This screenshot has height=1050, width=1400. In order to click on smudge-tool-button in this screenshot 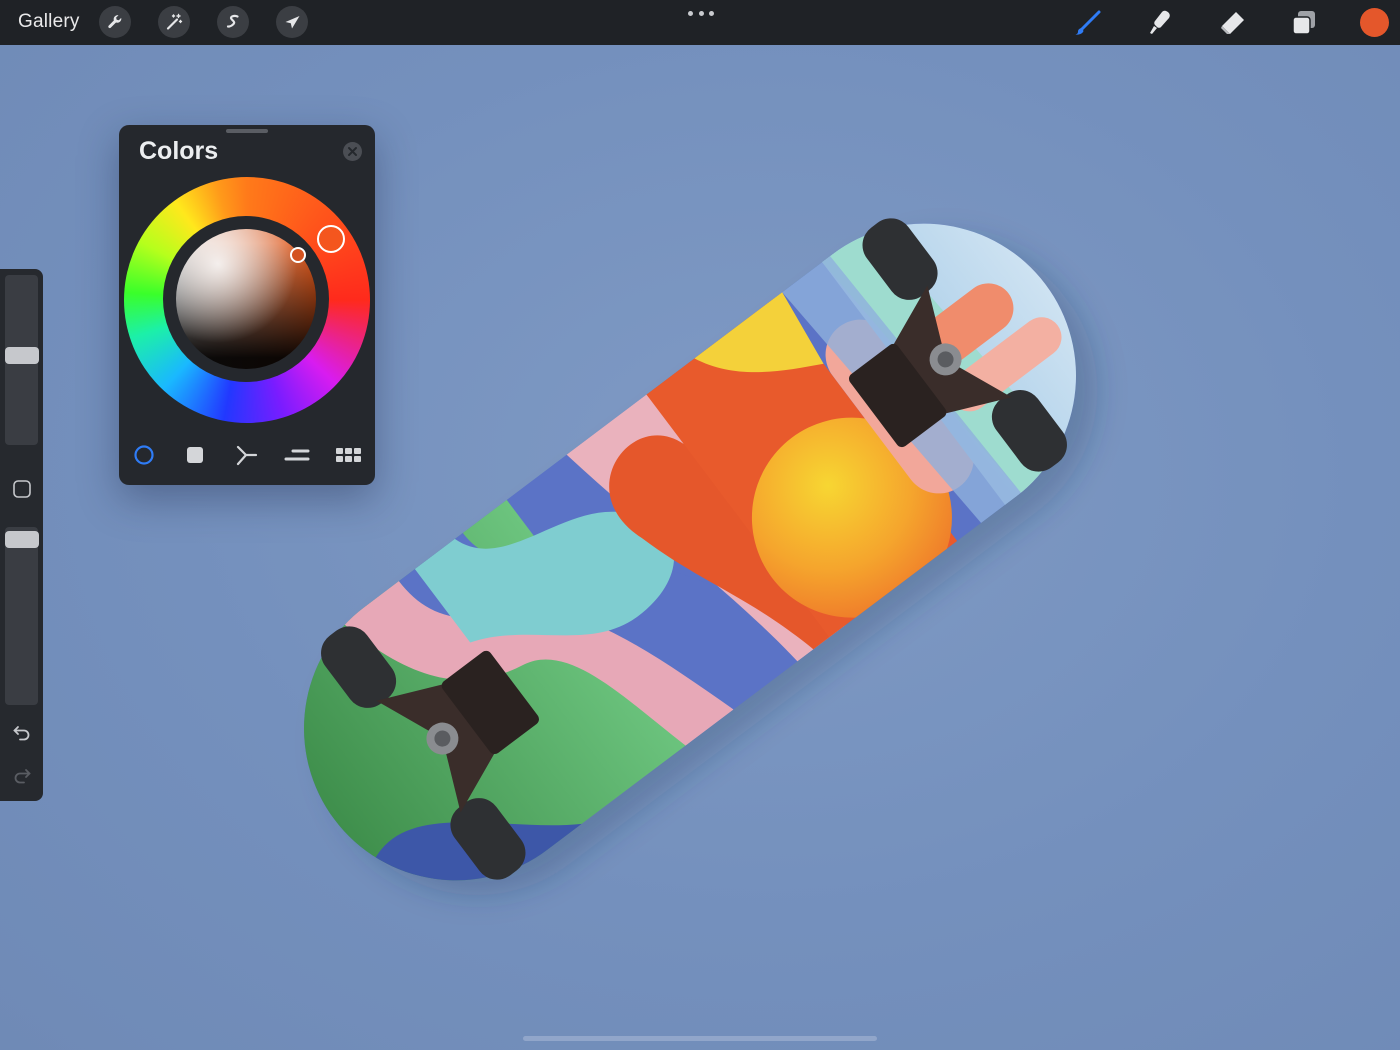, I will do `click(1160, 23)`.